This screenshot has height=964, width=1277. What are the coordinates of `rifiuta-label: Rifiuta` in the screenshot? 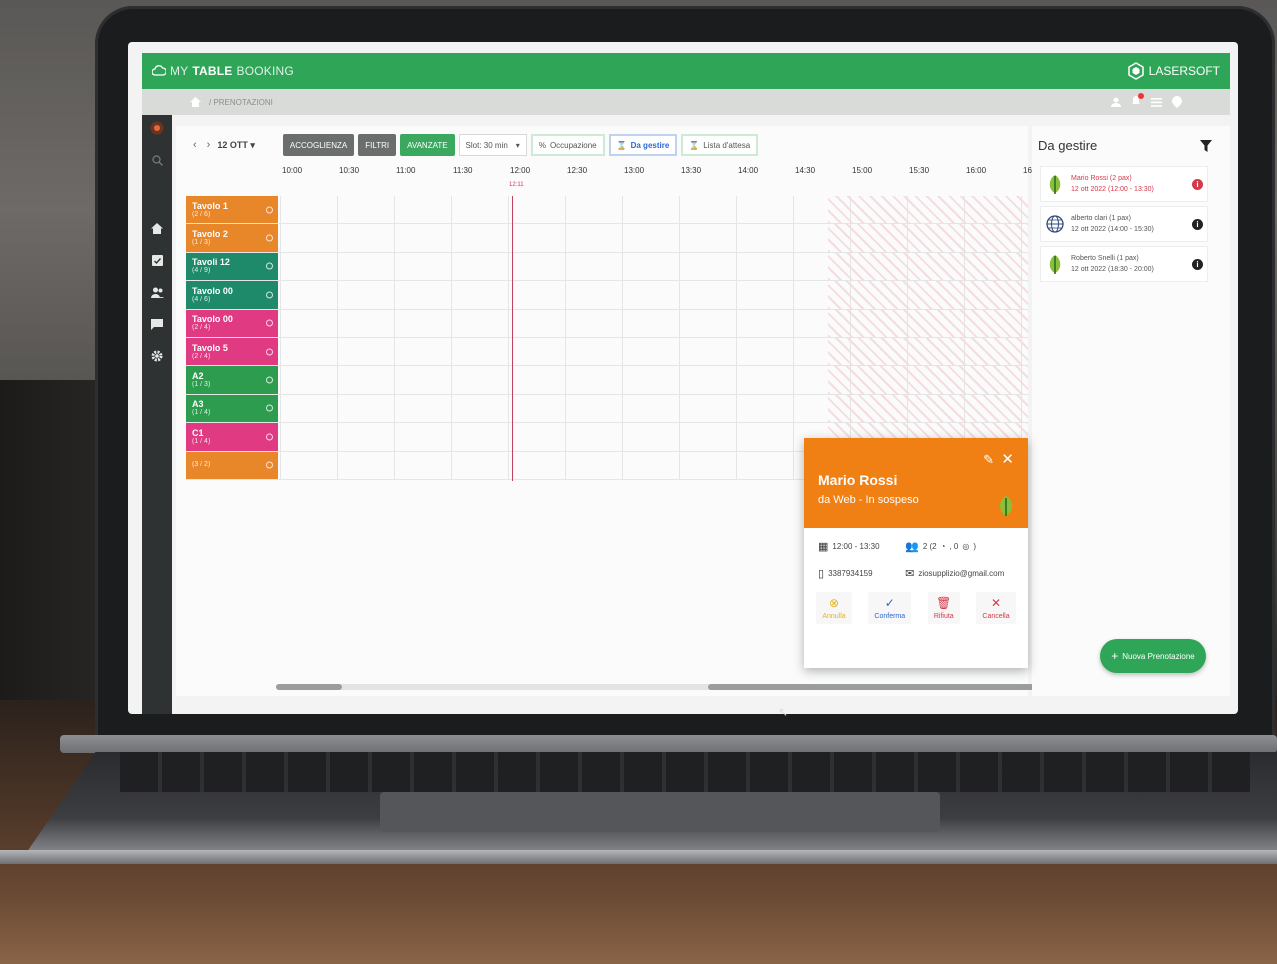 It's located at (943, 616).